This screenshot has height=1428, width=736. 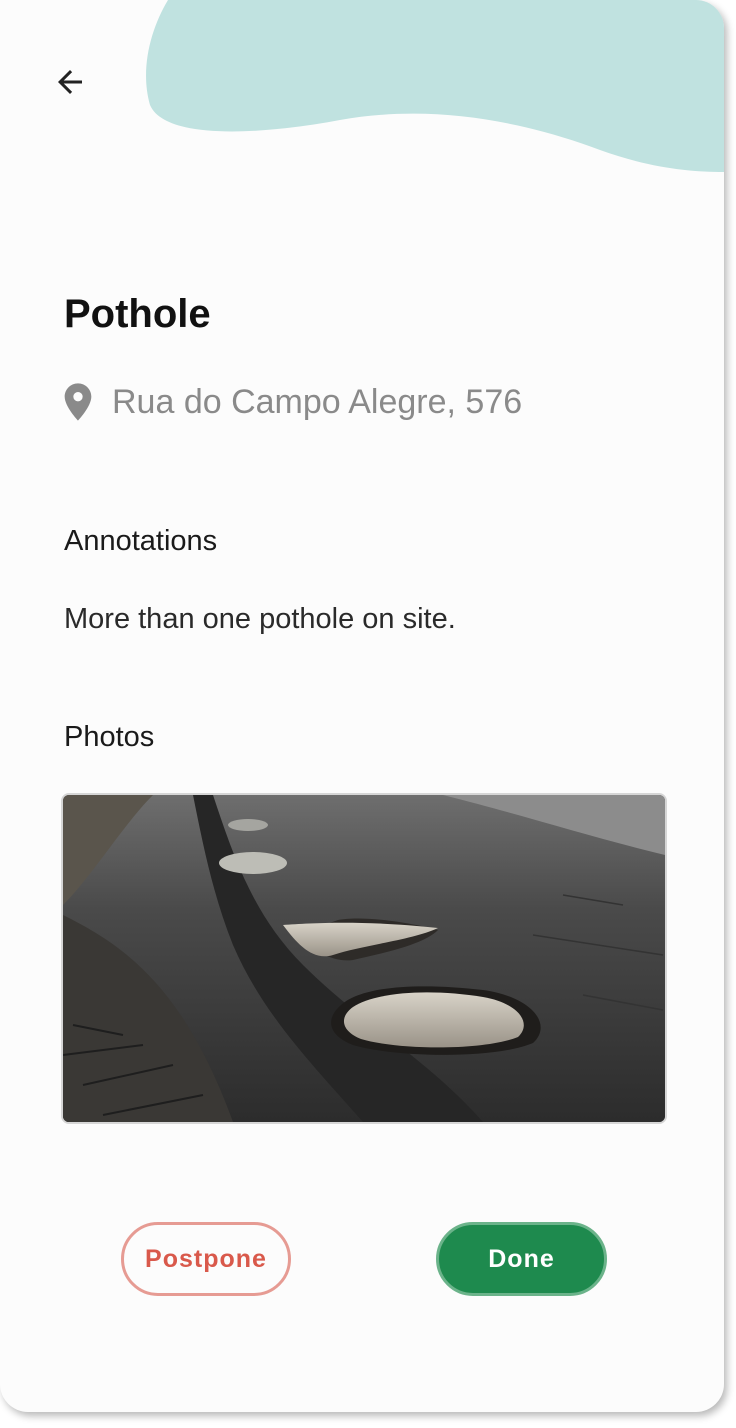 I want to click on done-button: Done, so click(x=521, y=1259).